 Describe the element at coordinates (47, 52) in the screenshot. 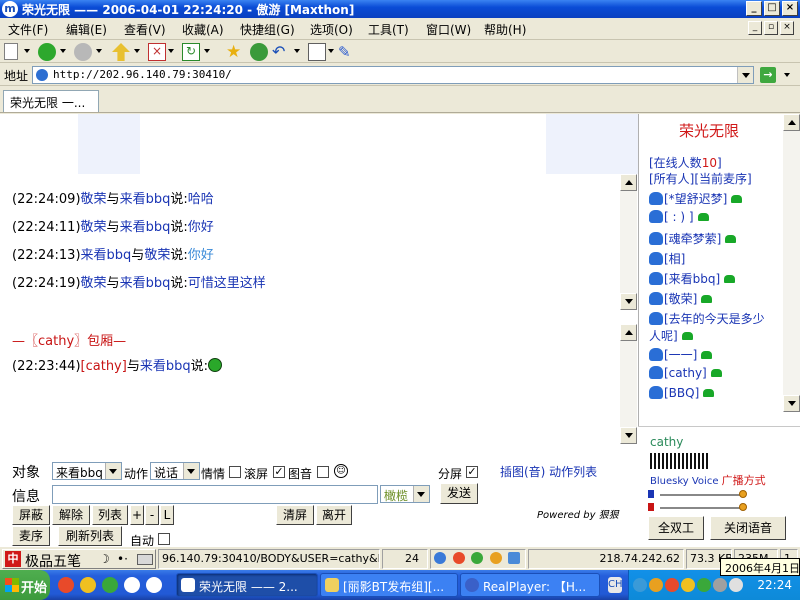

I see `back-icon` at that location.